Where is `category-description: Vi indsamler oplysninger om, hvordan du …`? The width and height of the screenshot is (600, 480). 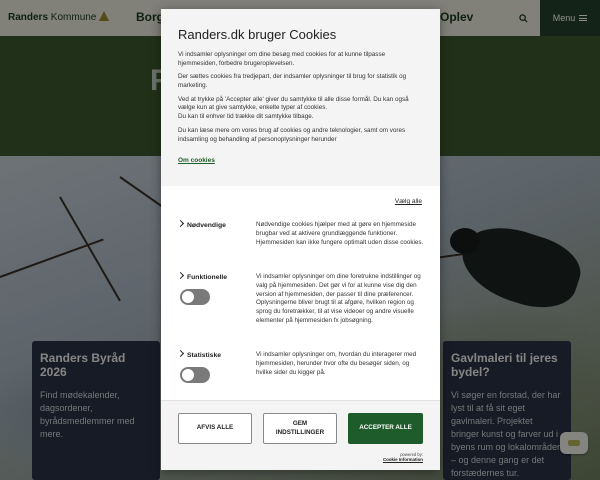
category-description: Vi indsamler oplysninger om, hvordan du … is located at coordinates (336, 363).